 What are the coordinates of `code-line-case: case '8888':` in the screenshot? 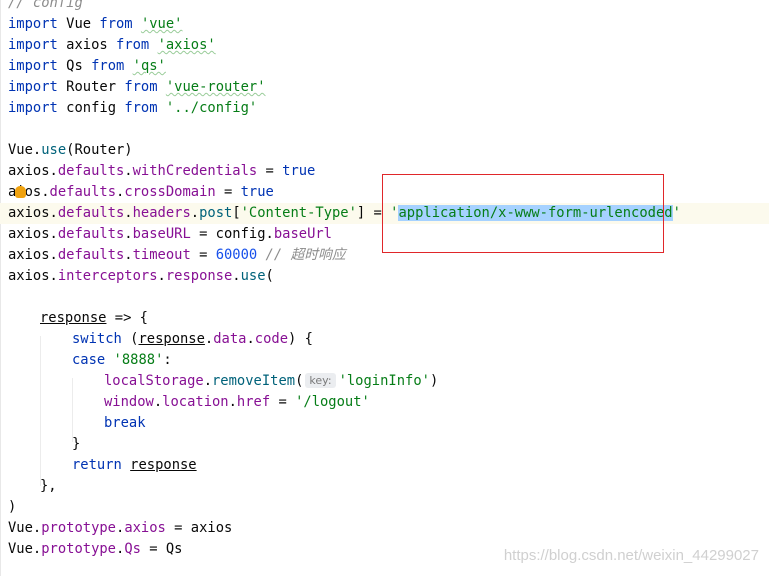 It's located at (122, 360).